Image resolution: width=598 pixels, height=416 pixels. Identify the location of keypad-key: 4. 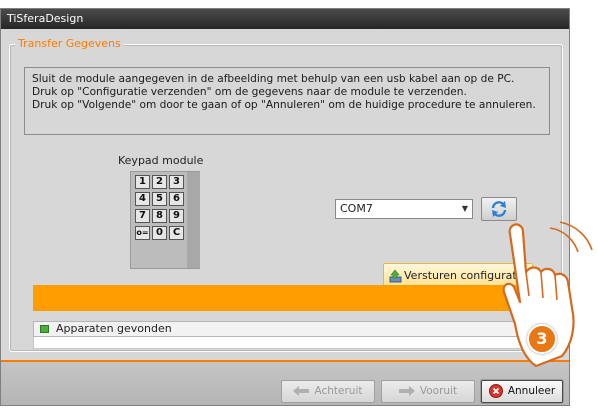
(142, 199).